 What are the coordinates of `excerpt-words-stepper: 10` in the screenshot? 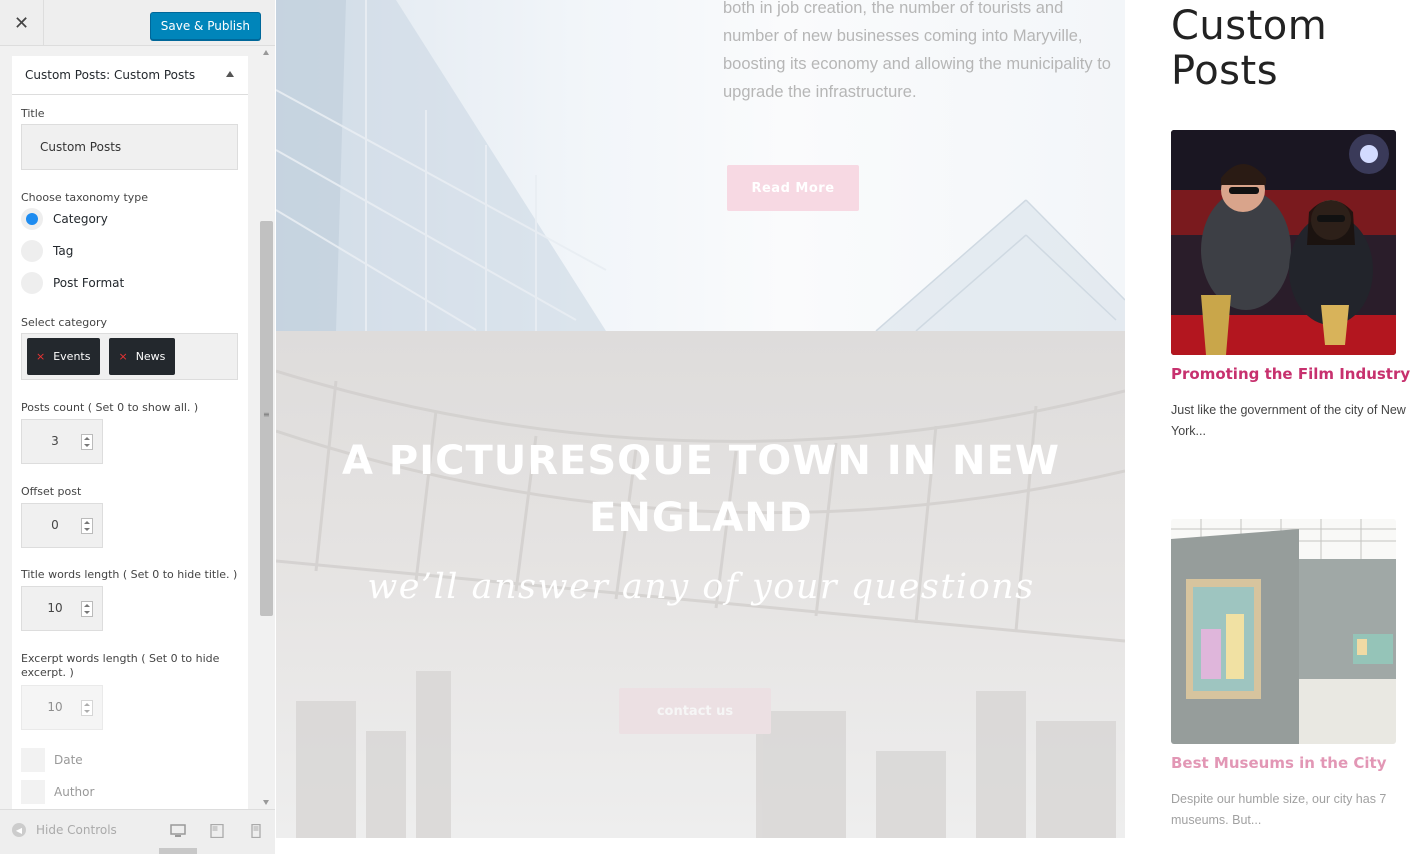 It's located at (62, 707).